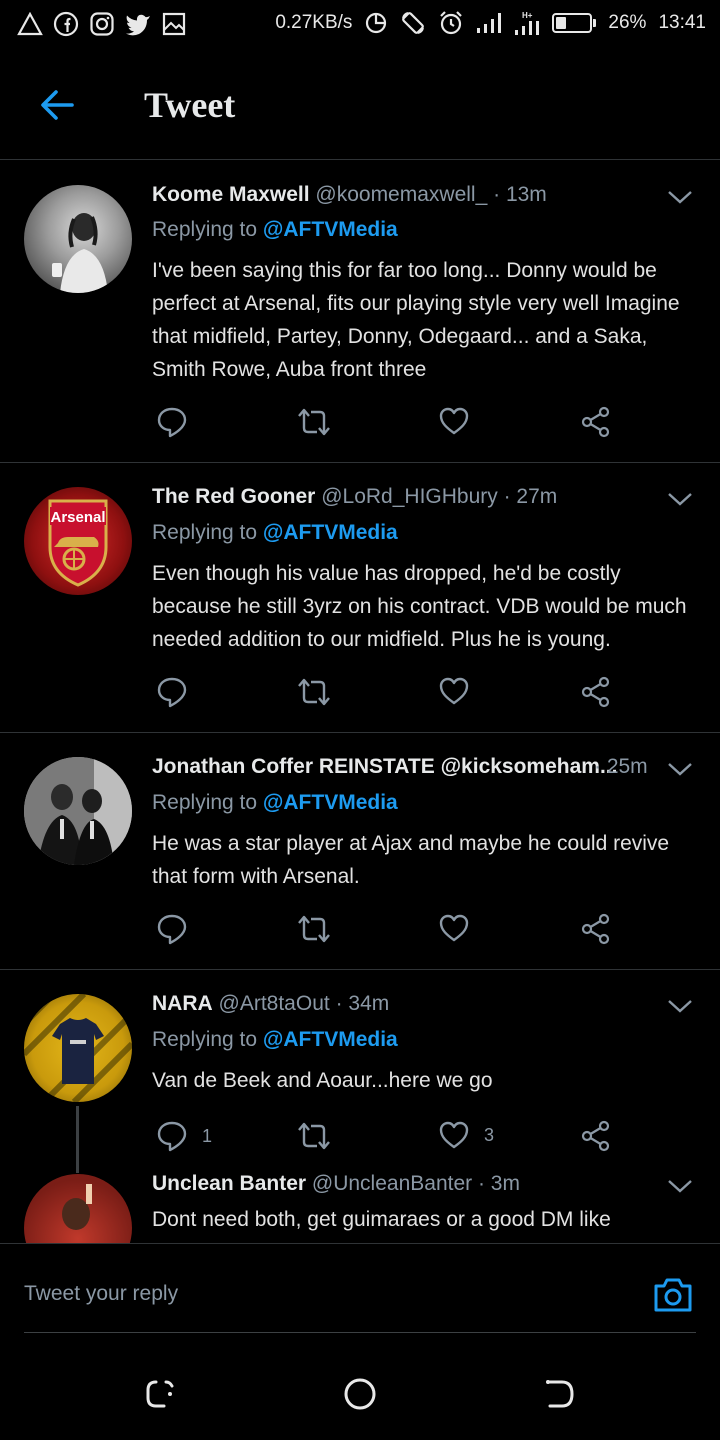  I want to click on back-icon, so click(560, 1394).